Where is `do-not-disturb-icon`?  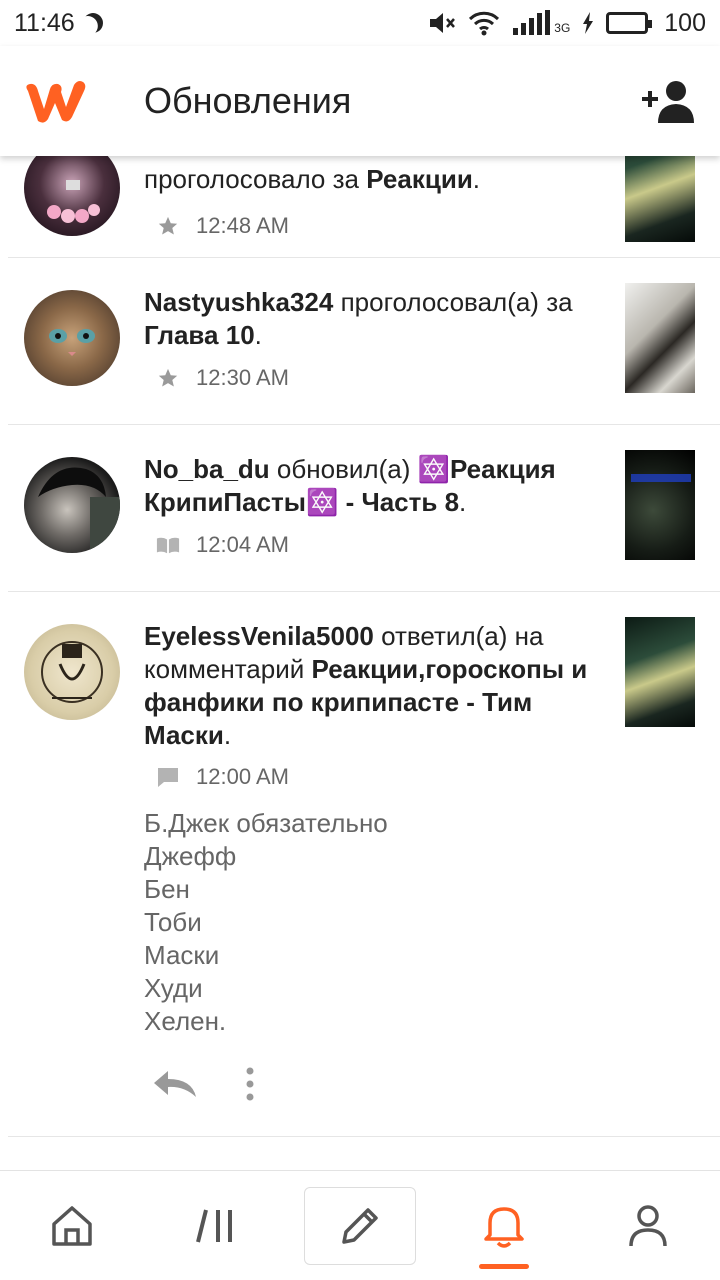 do-not-disturb-icon is located at coordinates (92, 22).